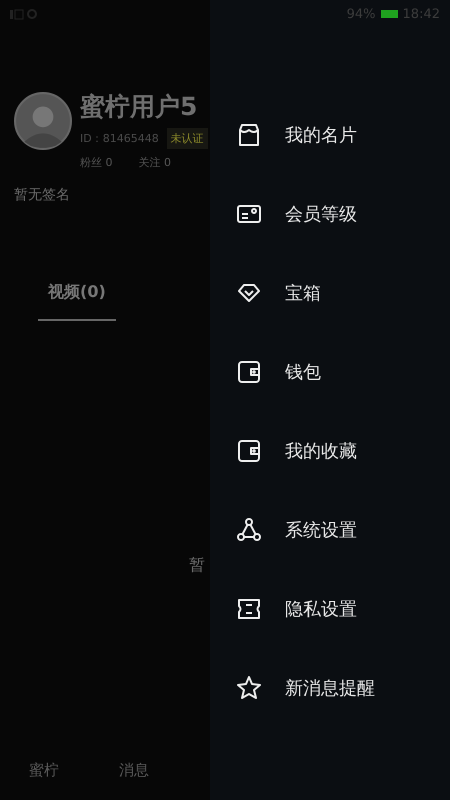 The image size is (450, 800). I want to click on drawer-menu-item: 隐私设置, so click(330, 608).